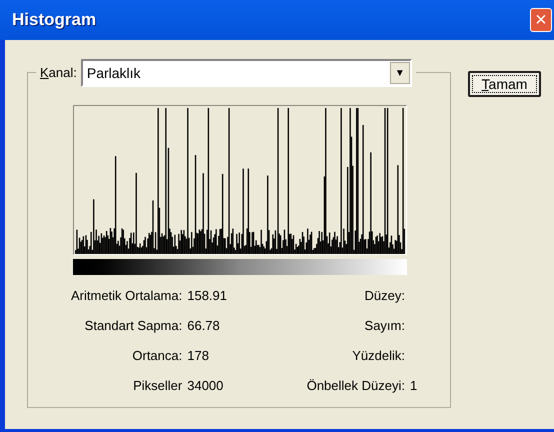  I want to click on stat-label: Düzey:, so click(384, 296).